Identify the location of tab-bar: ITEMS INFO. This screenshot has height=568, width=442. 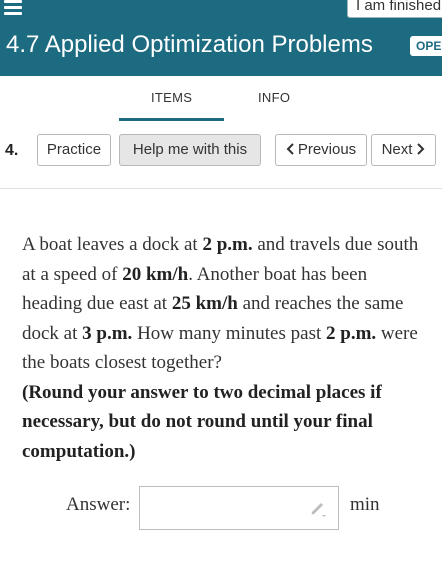
(221, 99).